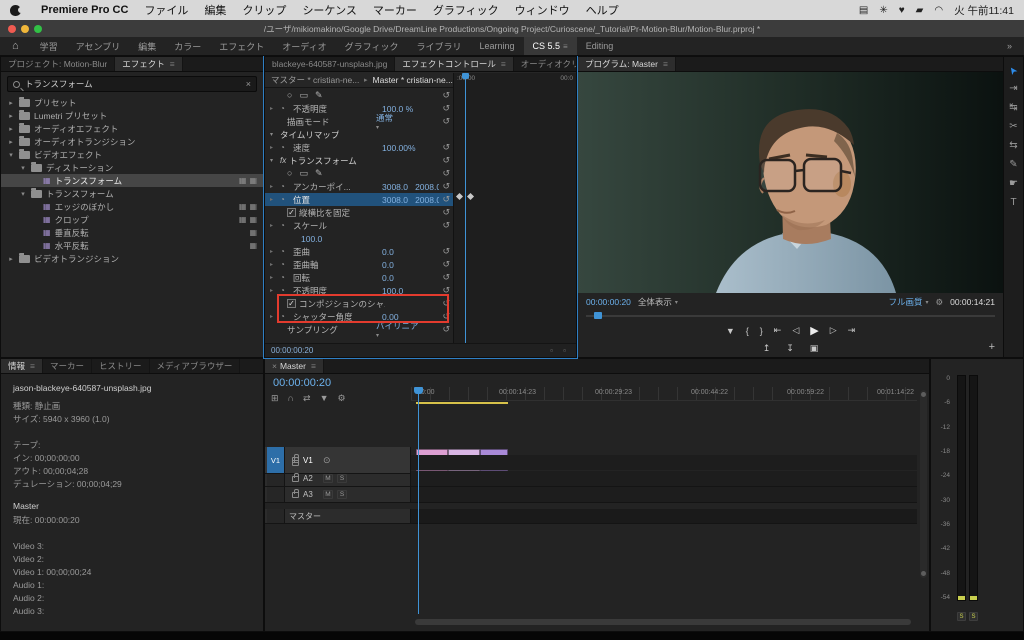 This screenshot has width=1024, height=640. I want to click on solo-indicator-1: S, so click(973, 616).